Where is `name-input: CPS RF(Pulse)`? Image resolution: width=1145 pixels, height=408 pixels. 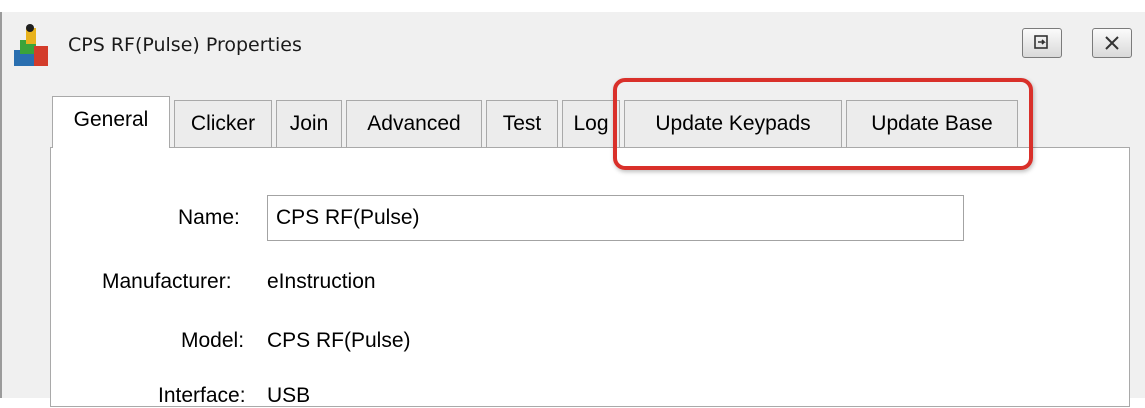
name-input: CPS RF(Pulse) is located at coordinates (615, 218).